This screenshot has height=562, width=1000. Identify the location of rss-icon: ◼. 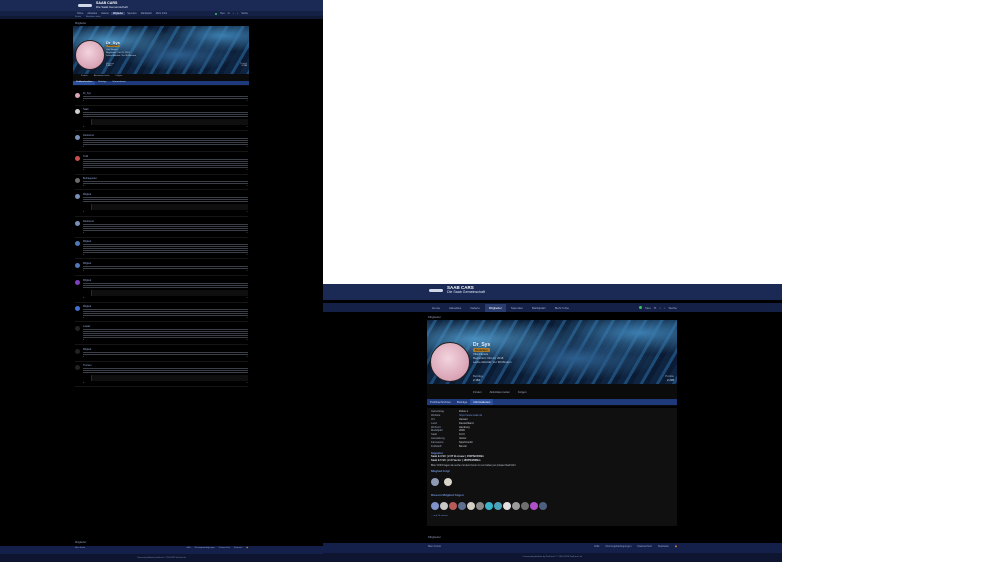
(676, 548).